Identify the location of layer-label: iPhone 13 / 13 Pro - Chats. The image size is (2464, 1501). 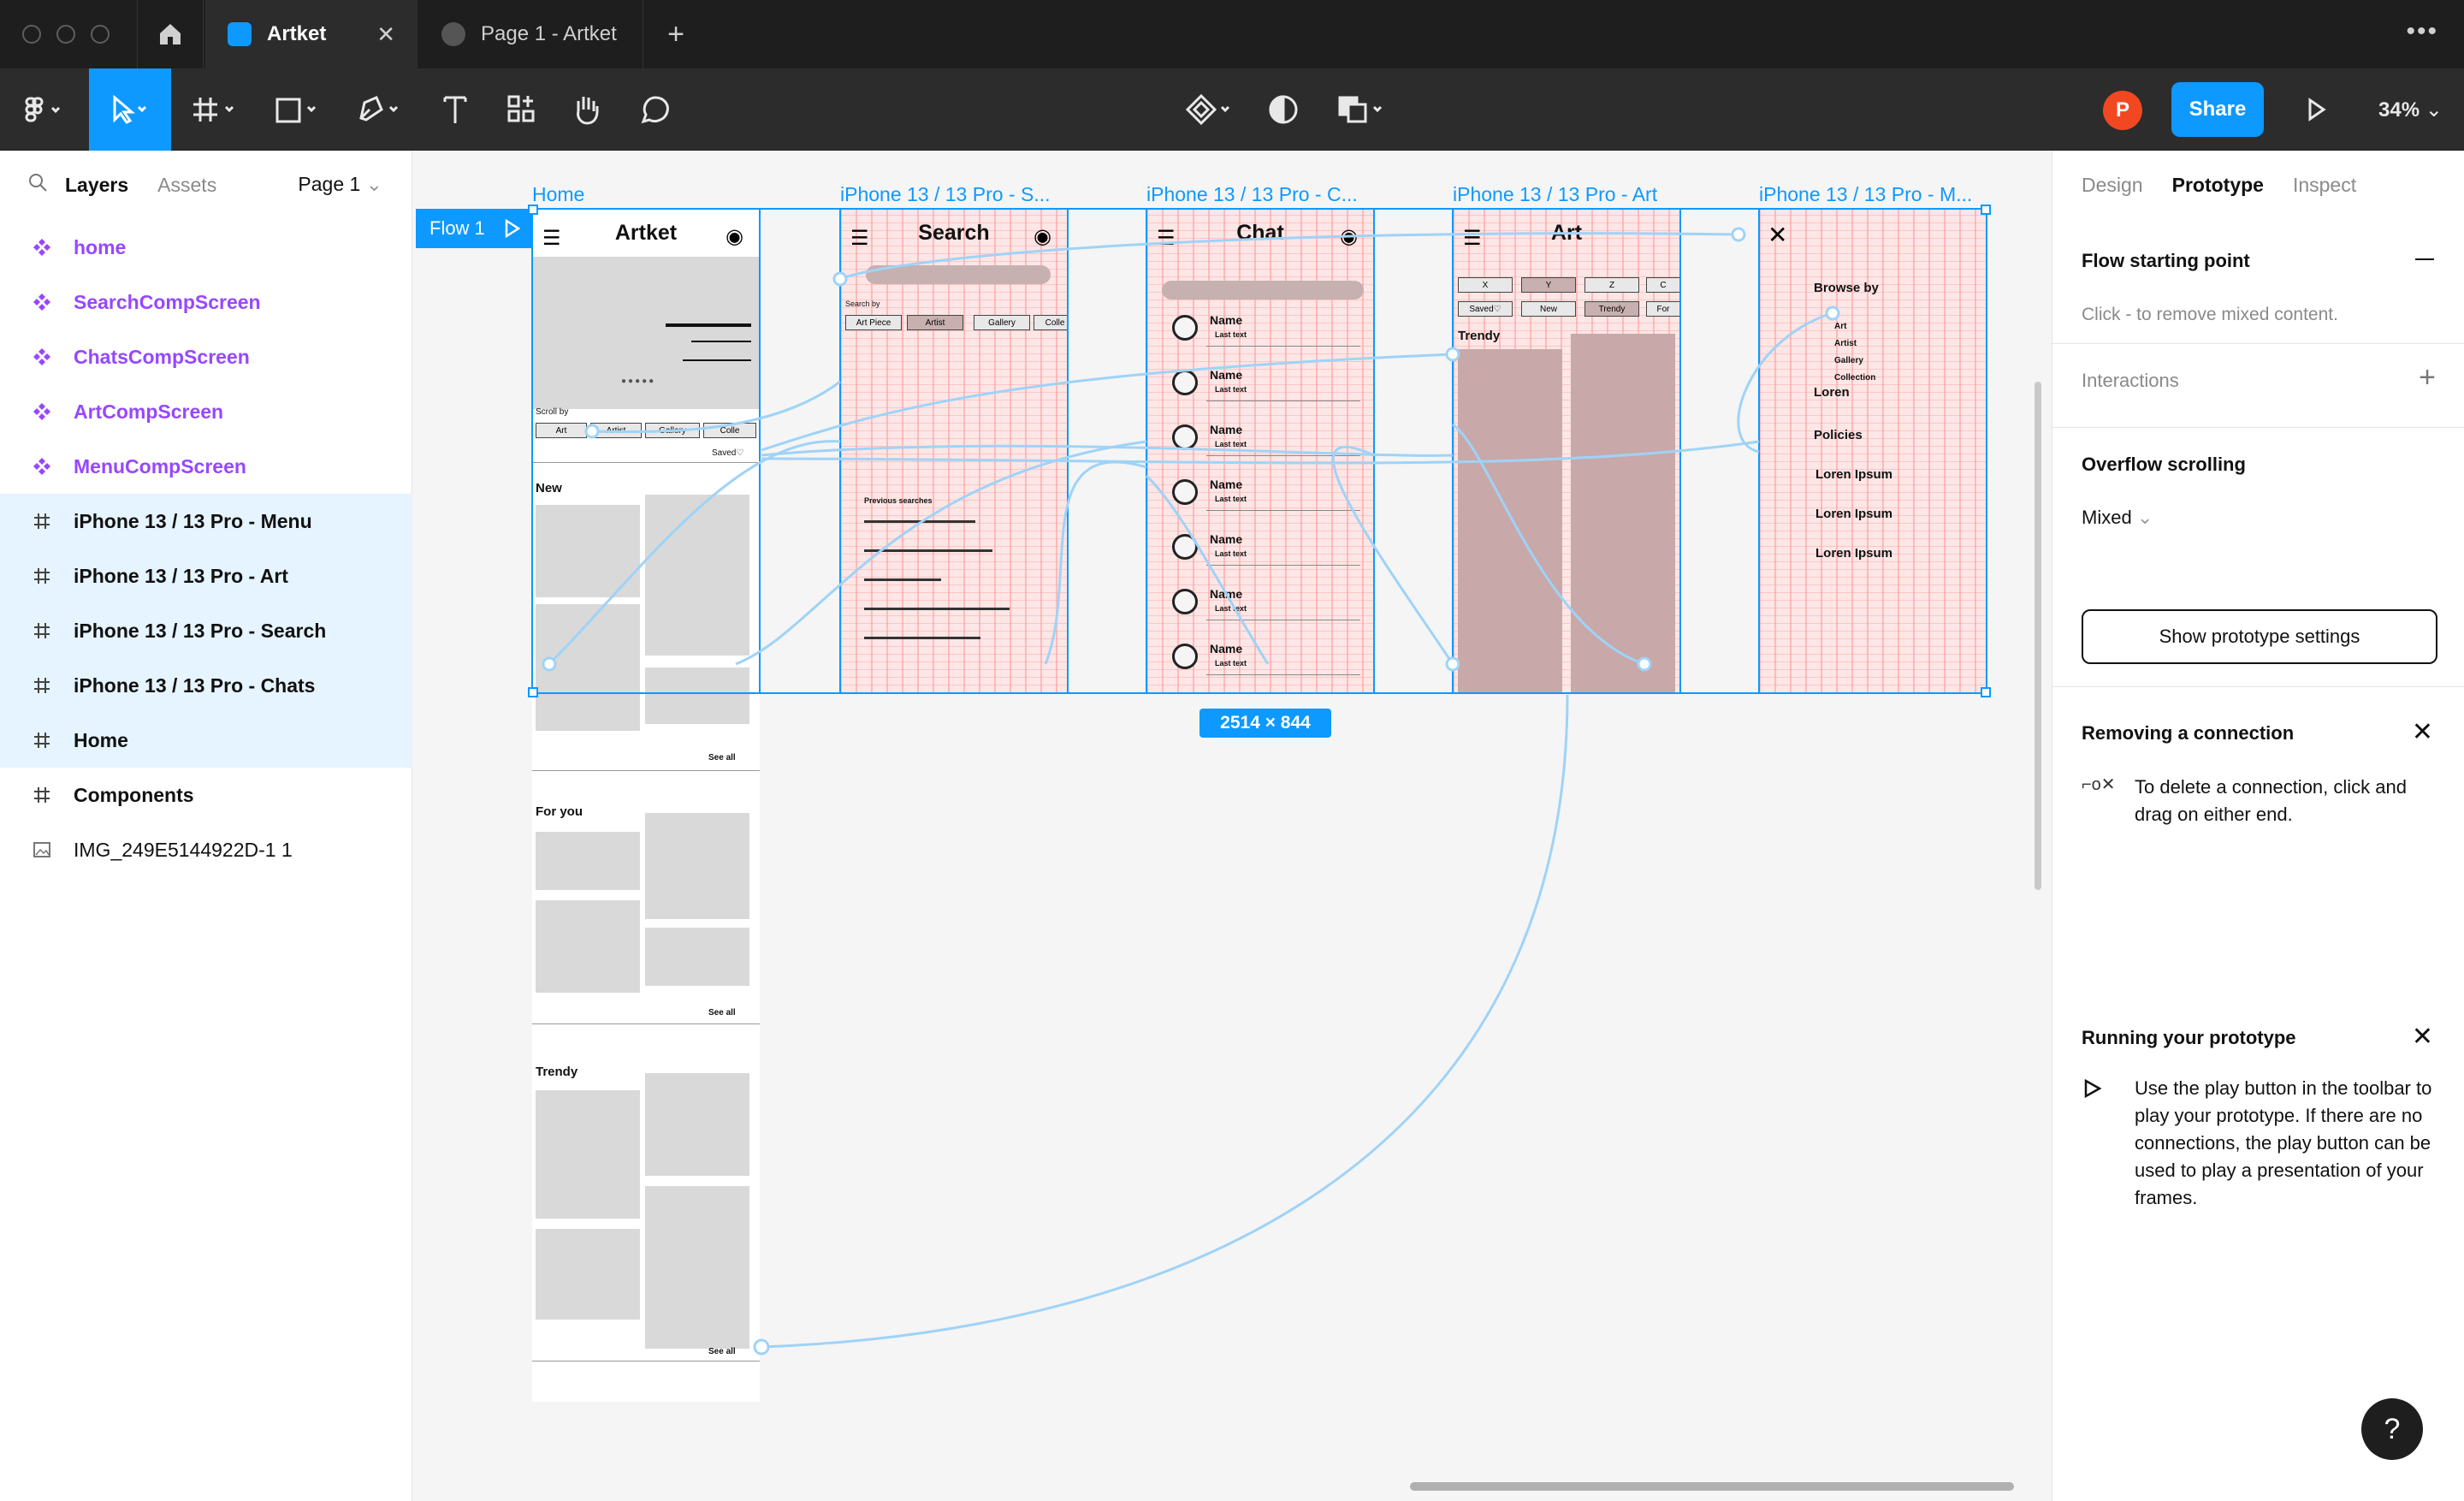
(195, 685).